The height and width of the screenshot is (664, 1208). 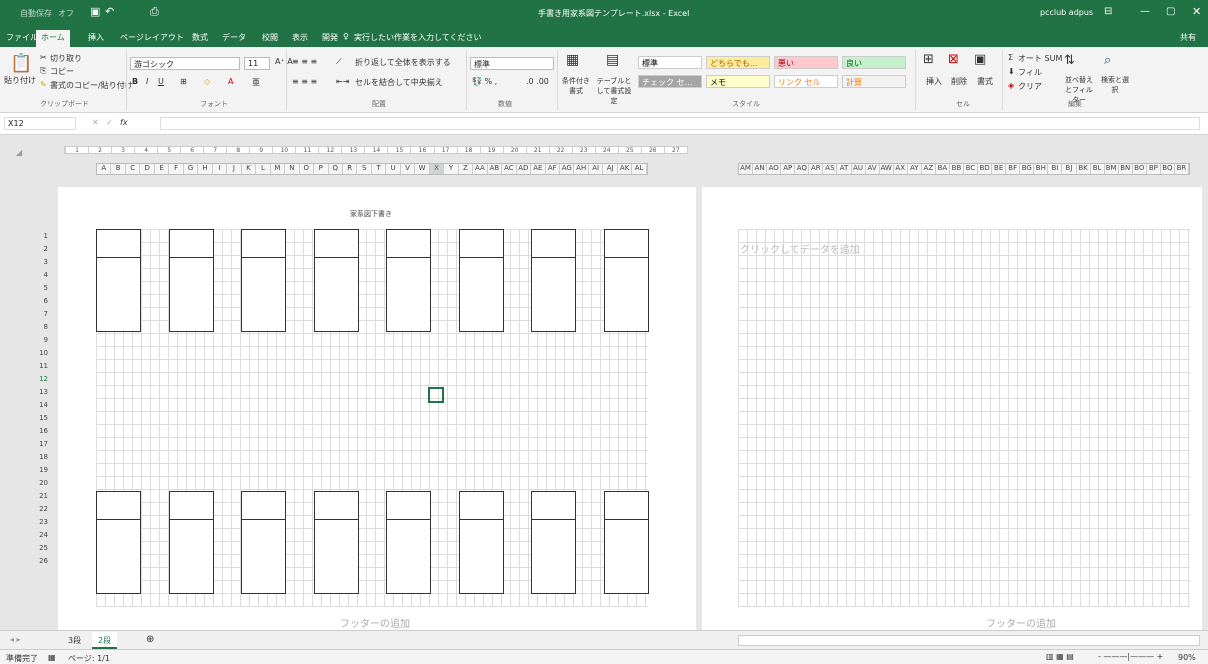 I want to click on column-header: BL, so click(x=1098, y=169).